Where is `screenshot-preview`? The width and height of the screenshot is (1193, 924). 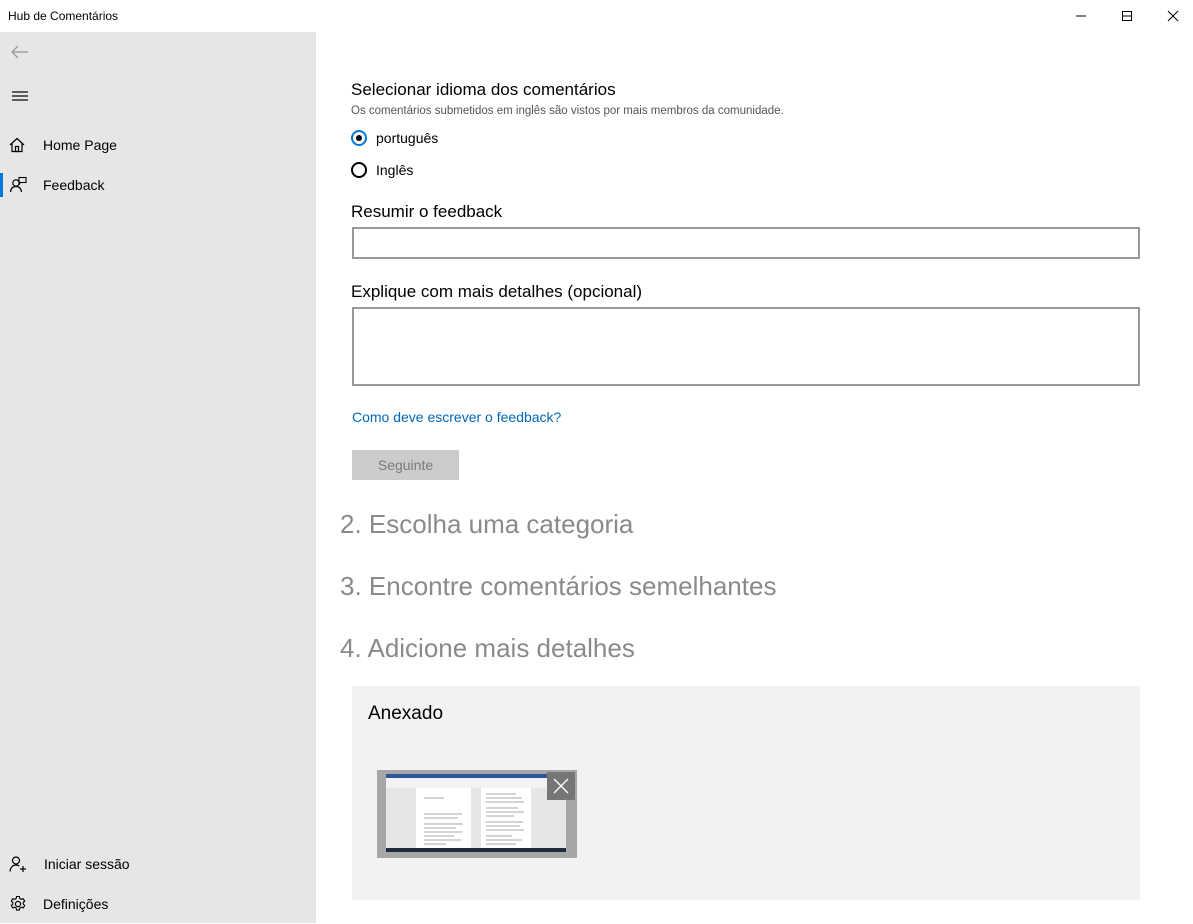
screenshot-preview is located at coordinates (476, 813).